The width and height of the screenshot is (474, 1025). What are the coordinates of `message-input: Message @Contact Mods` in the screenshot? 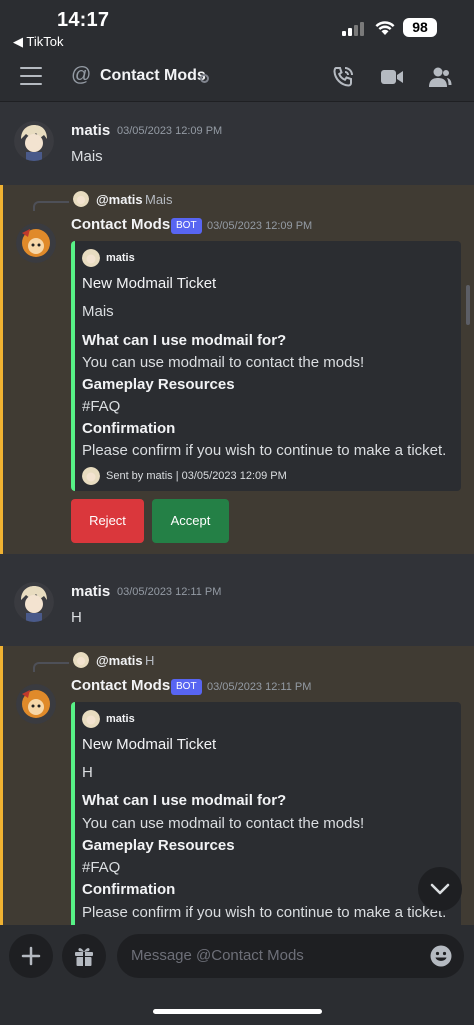 It's located at (290, 956).